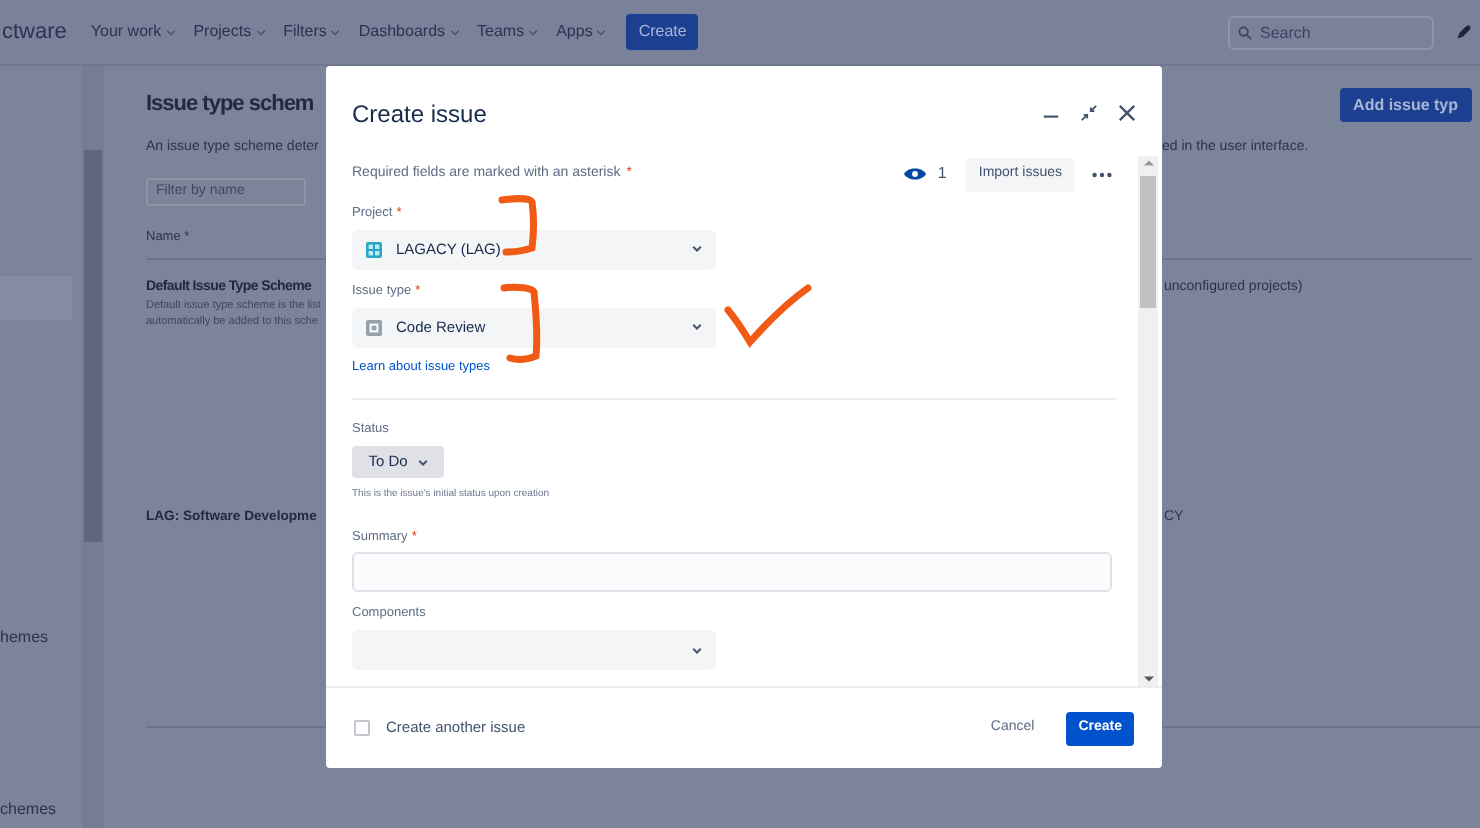 The height and width of the screenshot is (828, 1480). Describe the element at coordinates (374, 327) in the screenshot. I see `square-icon` at that location.